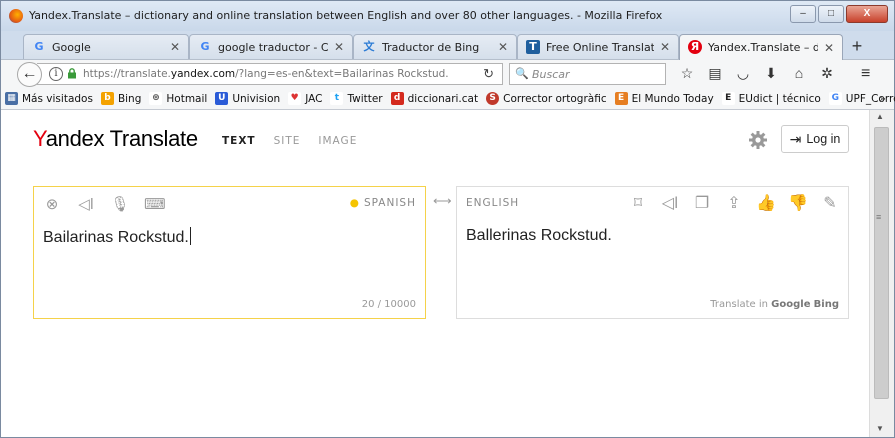 Image resolution: width=895 pixels, height=438 pixels. I want to click on bookmark-eudict: E EUdict | técnico, so click(771, 98).